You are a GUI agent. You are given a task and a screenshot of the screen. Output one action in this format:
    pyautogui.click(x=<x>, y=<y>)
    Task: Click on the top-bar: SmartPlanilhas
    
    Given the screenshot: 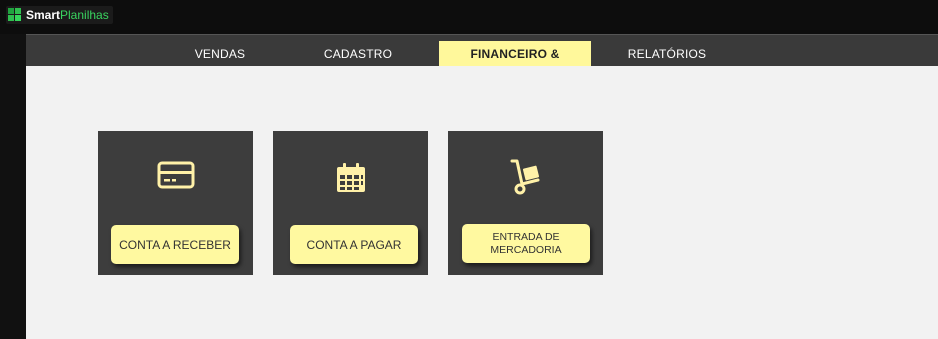 What is the action you would take?
    pyautogui.click(x=469, y=17)
    